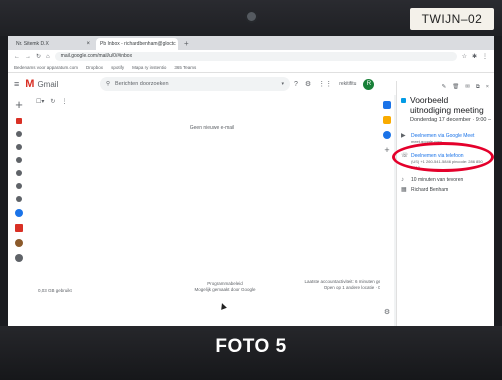 The height and width of the screenshot is (380, 502). Describe the element at coordinates (404, 190) in the screenshot. I see `calendar-icon: ▦` at that location.